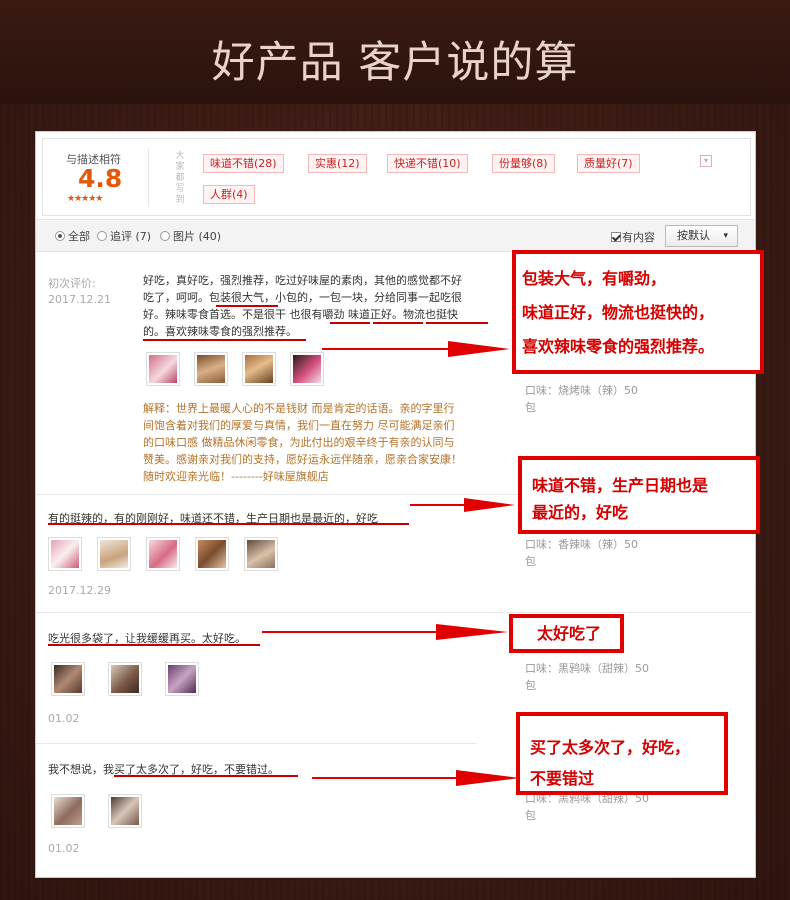  What do you see at coordinates (594, 278) in the screenshot?
I see `callout-line: 包装大气，有嚼劲，` at bounding box center [594, 278].